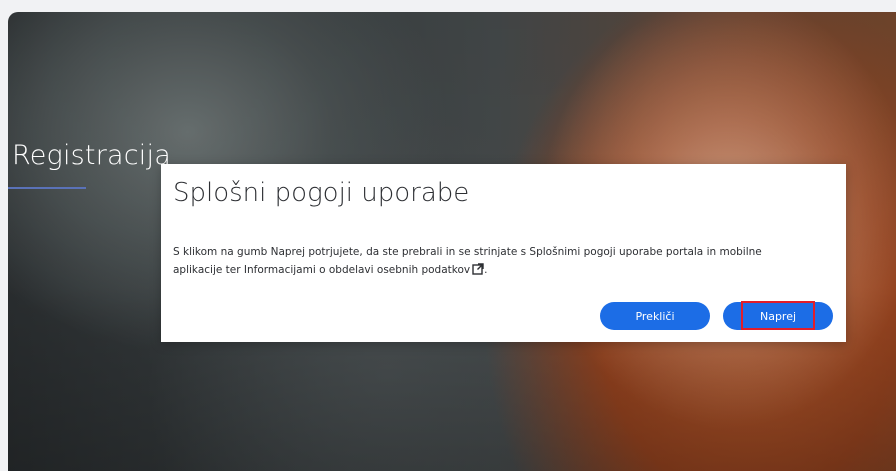  Describe the element at coordinates (478, 269) in the screenshot. I see `external-link-icon` at that location.